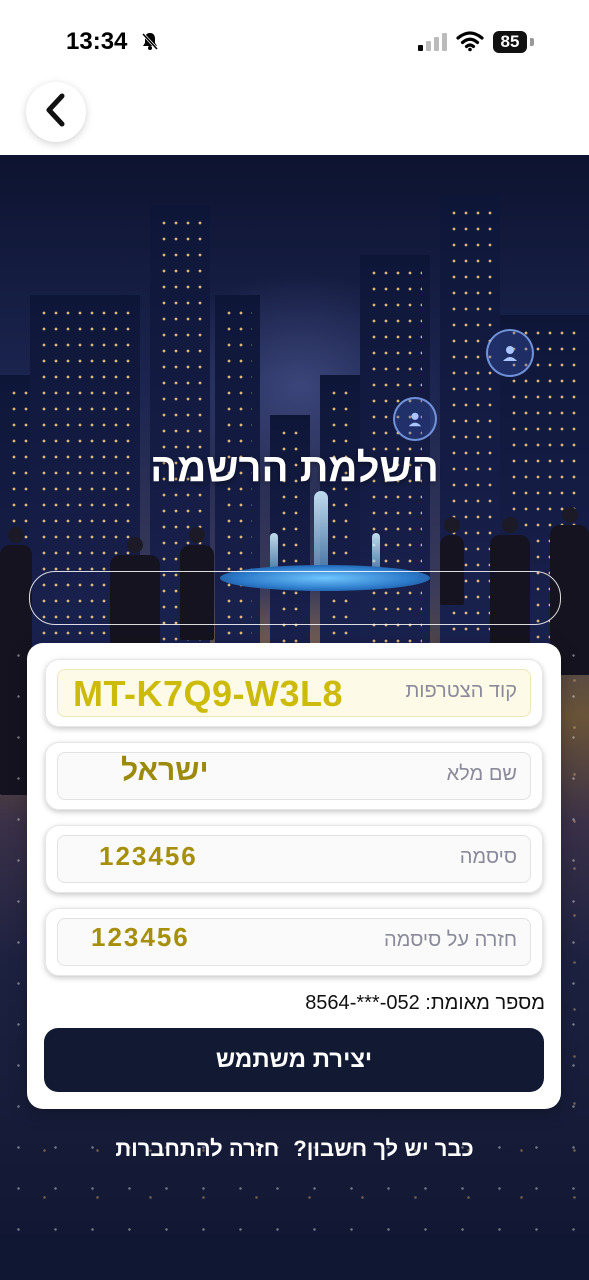 The image size is (589, 1280). Describe the element at coordinates (294, 1257) in the screenshot. I see `bottom-bar` at that location.